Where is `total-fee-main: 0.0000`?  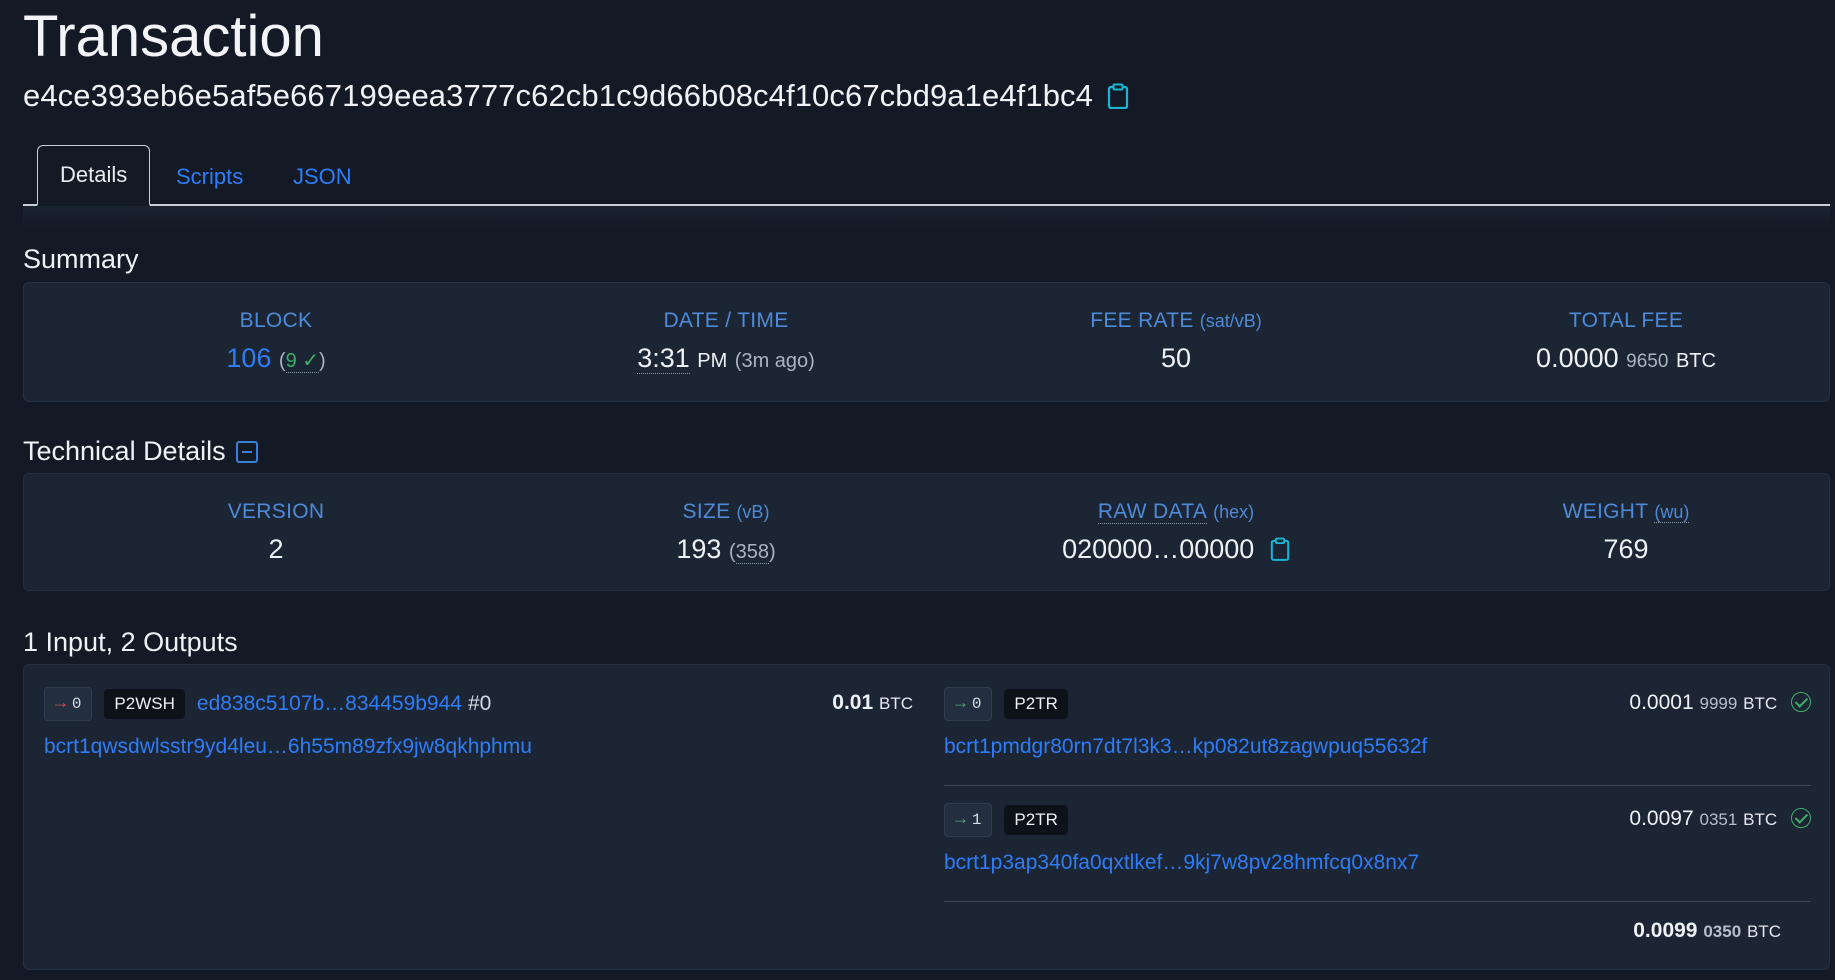 total-fee-main: 0.0000 is located at coordinates (1577, 358).